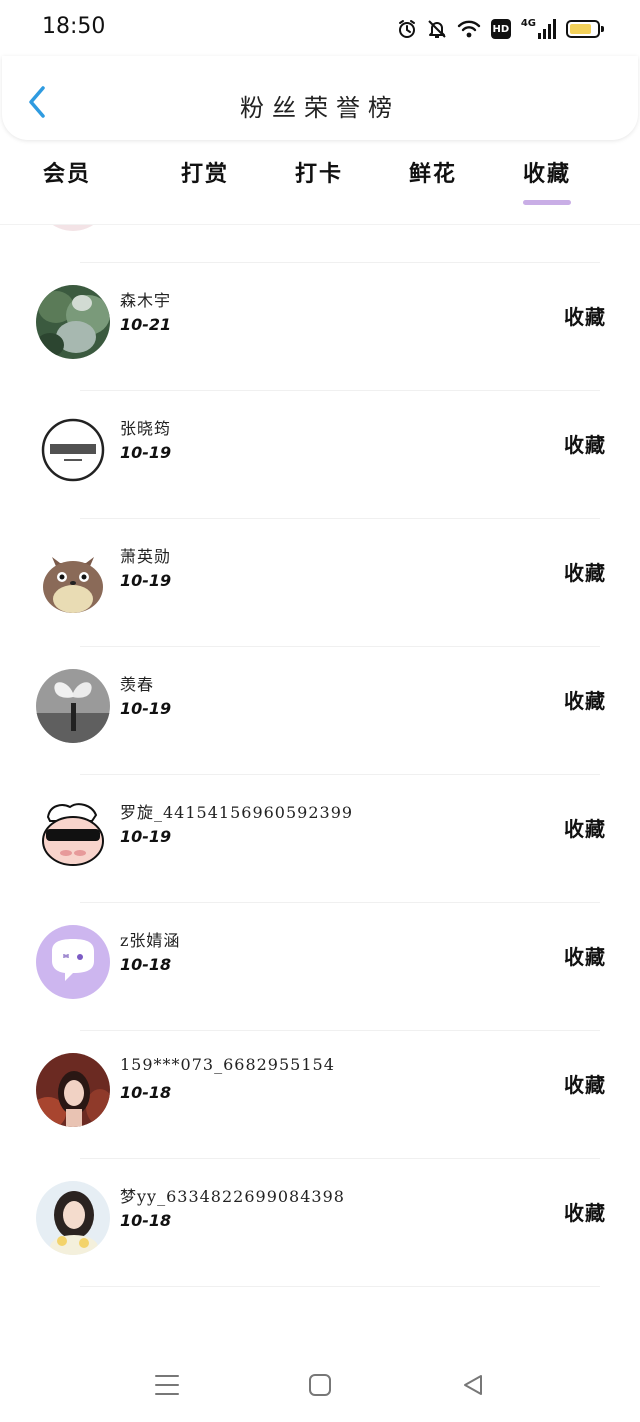 This screenshot has height=1422, width=640. I want to click on user-name: z张婧涵, so click(150, 940).